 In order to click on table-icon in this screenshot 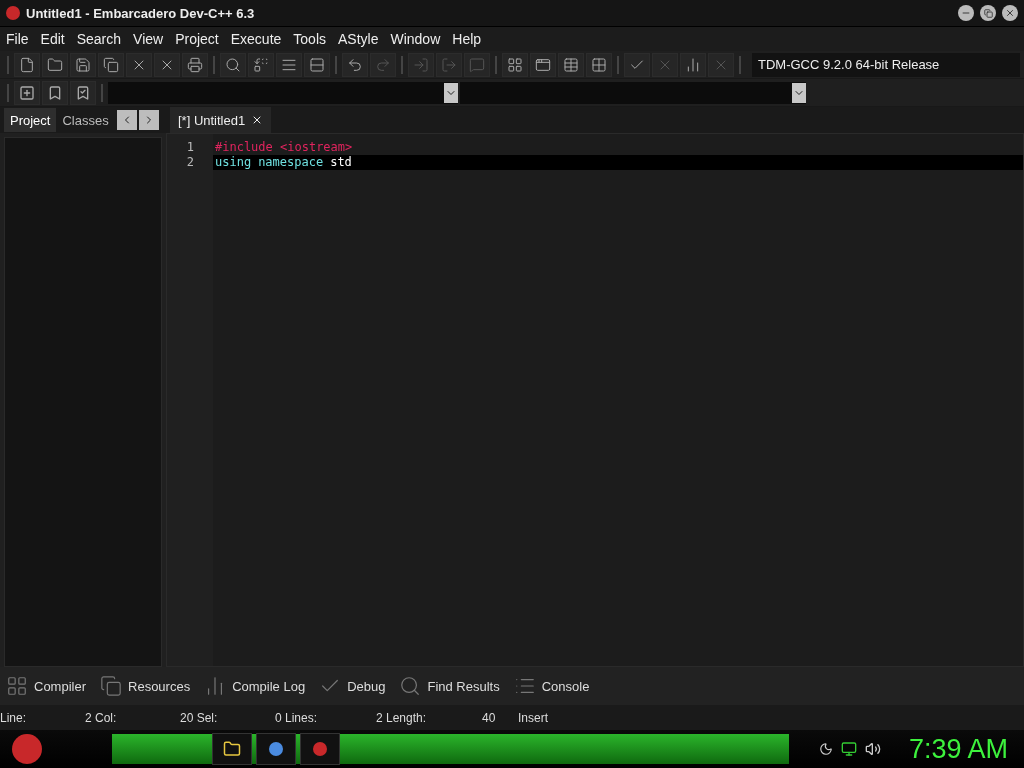, I will do `click(571, 64)`.